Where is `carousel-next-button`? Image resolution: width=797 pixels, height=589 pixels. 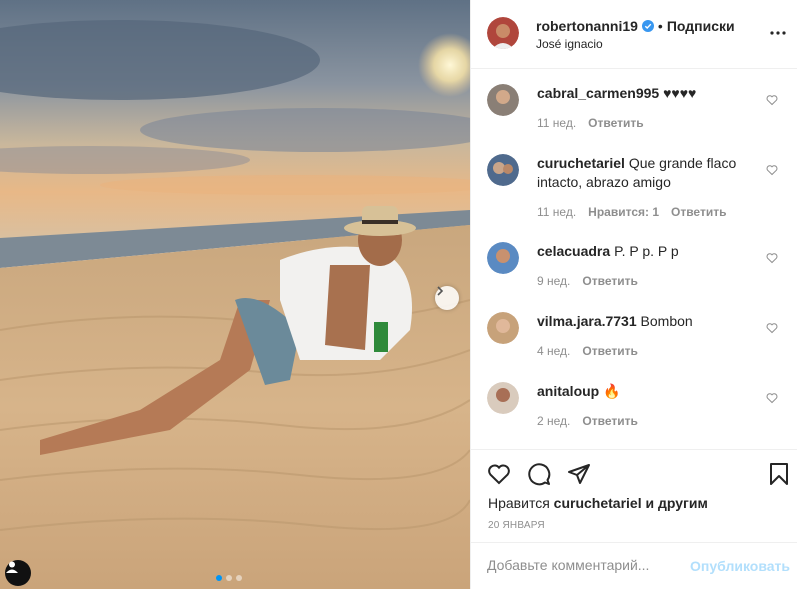
carousel-next-button is located at coordinates (447, 298).